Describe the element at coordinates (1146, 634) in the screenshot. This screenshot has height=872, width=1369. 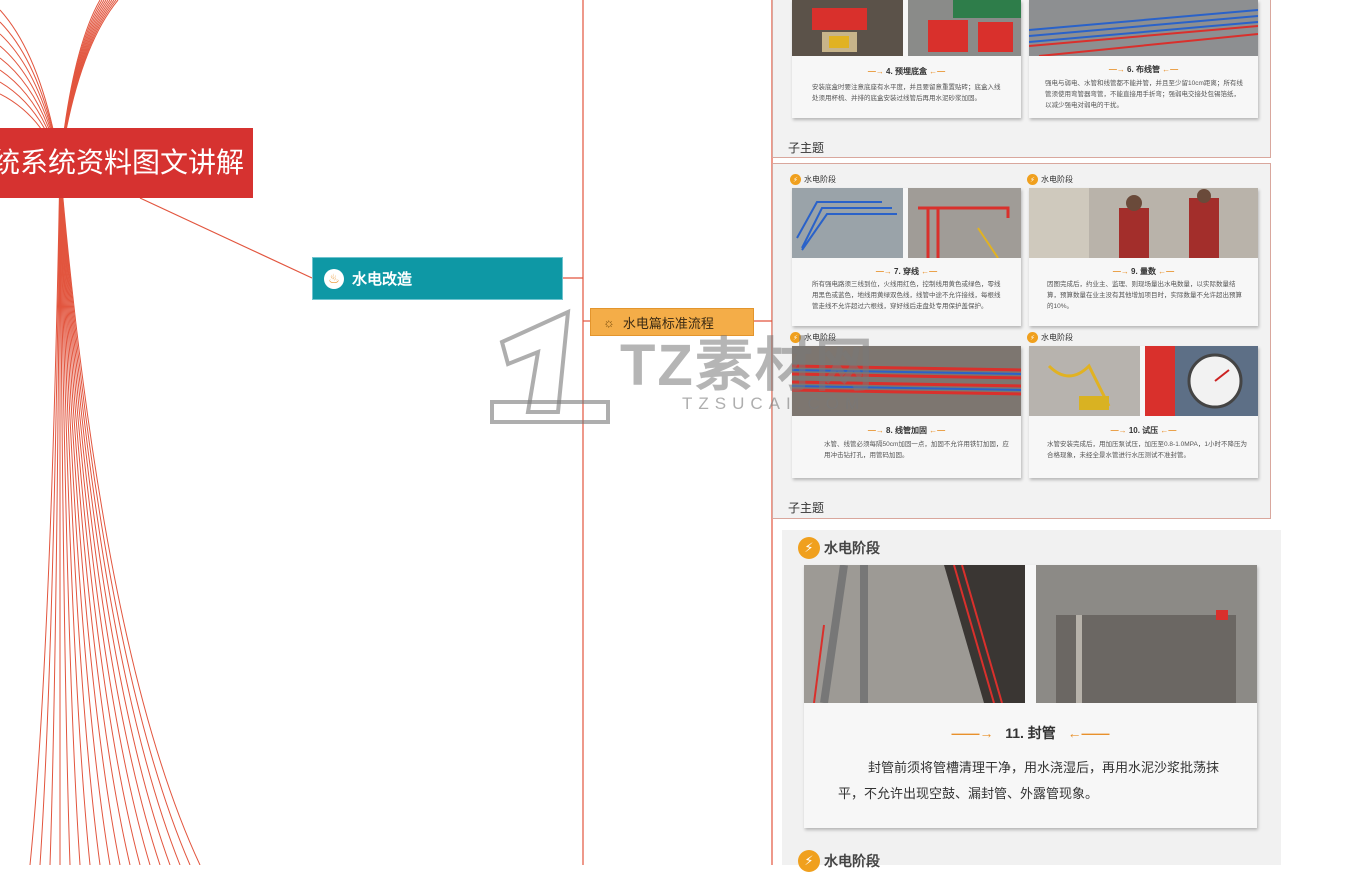
I see `photo-sealed-wall` at that location.